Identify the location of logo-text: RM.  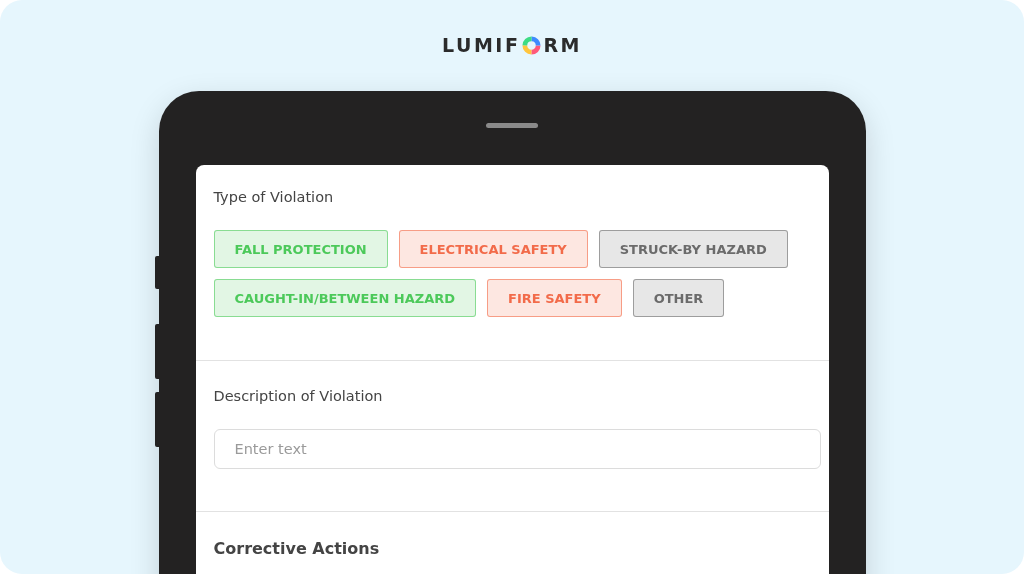
(562, 45).